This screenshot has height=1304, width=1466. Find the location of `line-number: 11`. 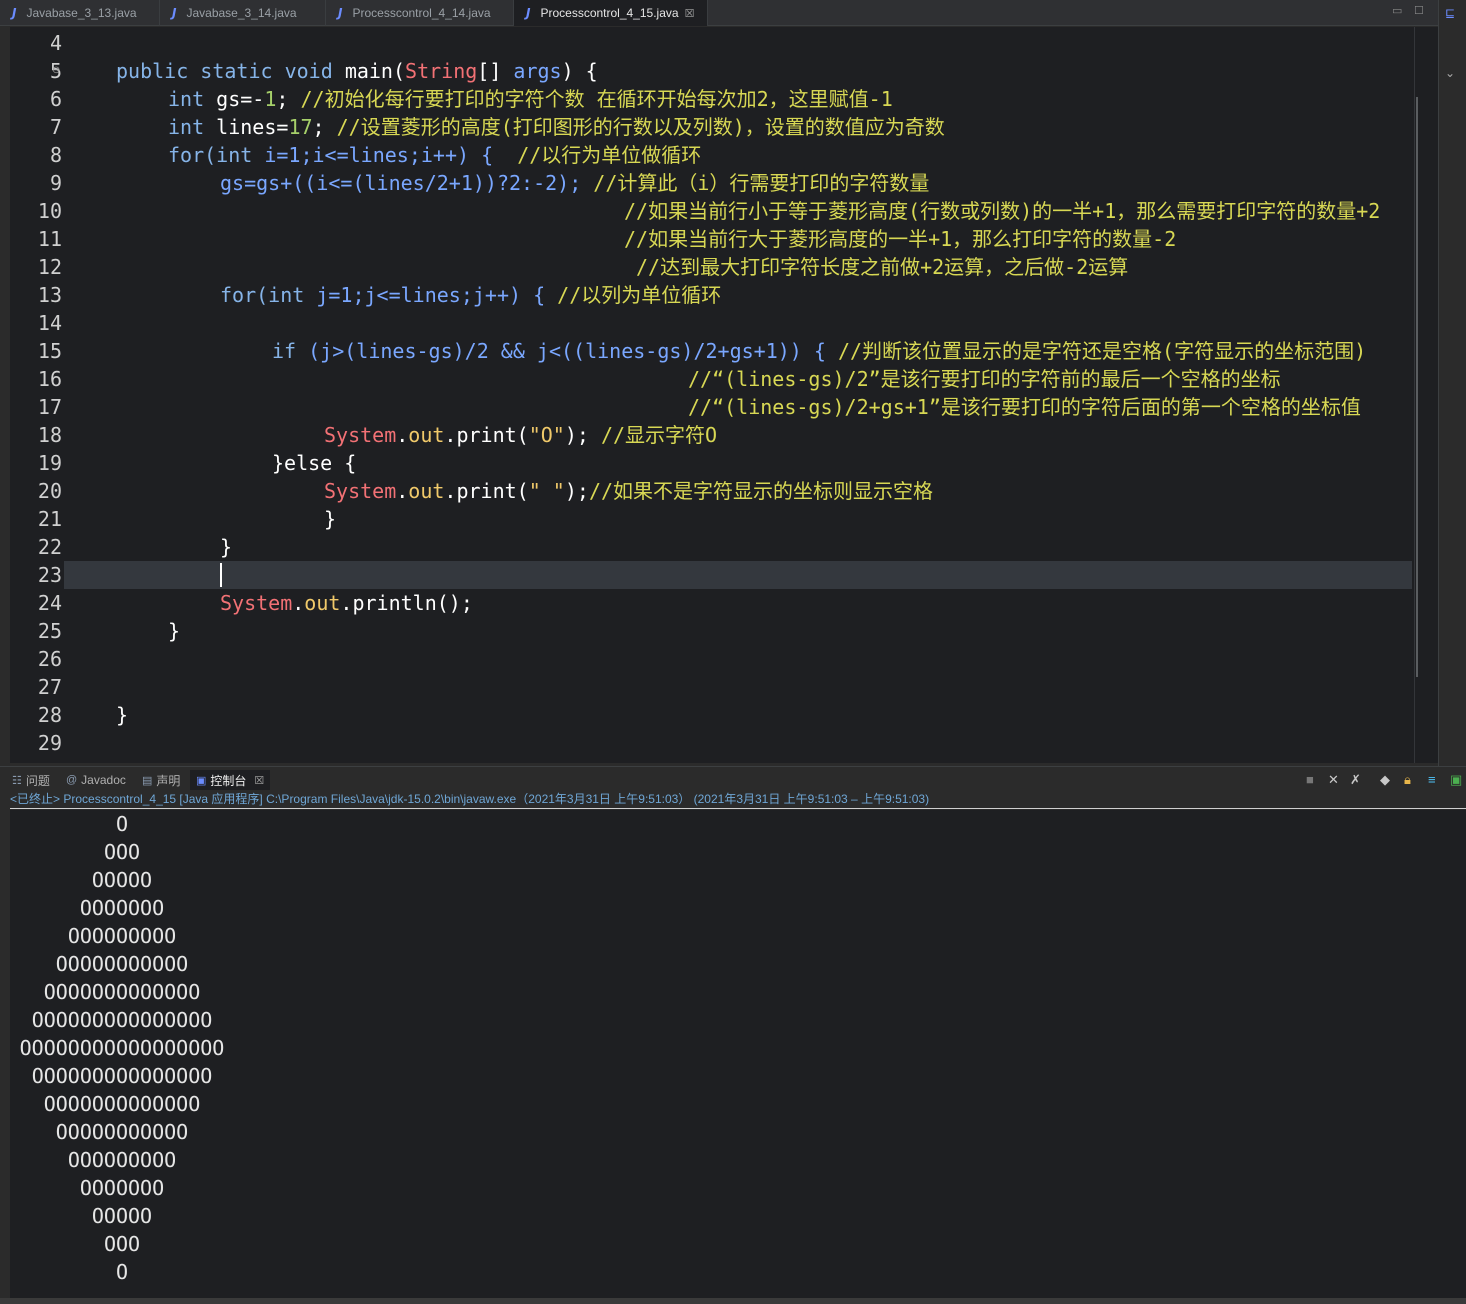

line-number: 11 is located at coordinates (49, 239).